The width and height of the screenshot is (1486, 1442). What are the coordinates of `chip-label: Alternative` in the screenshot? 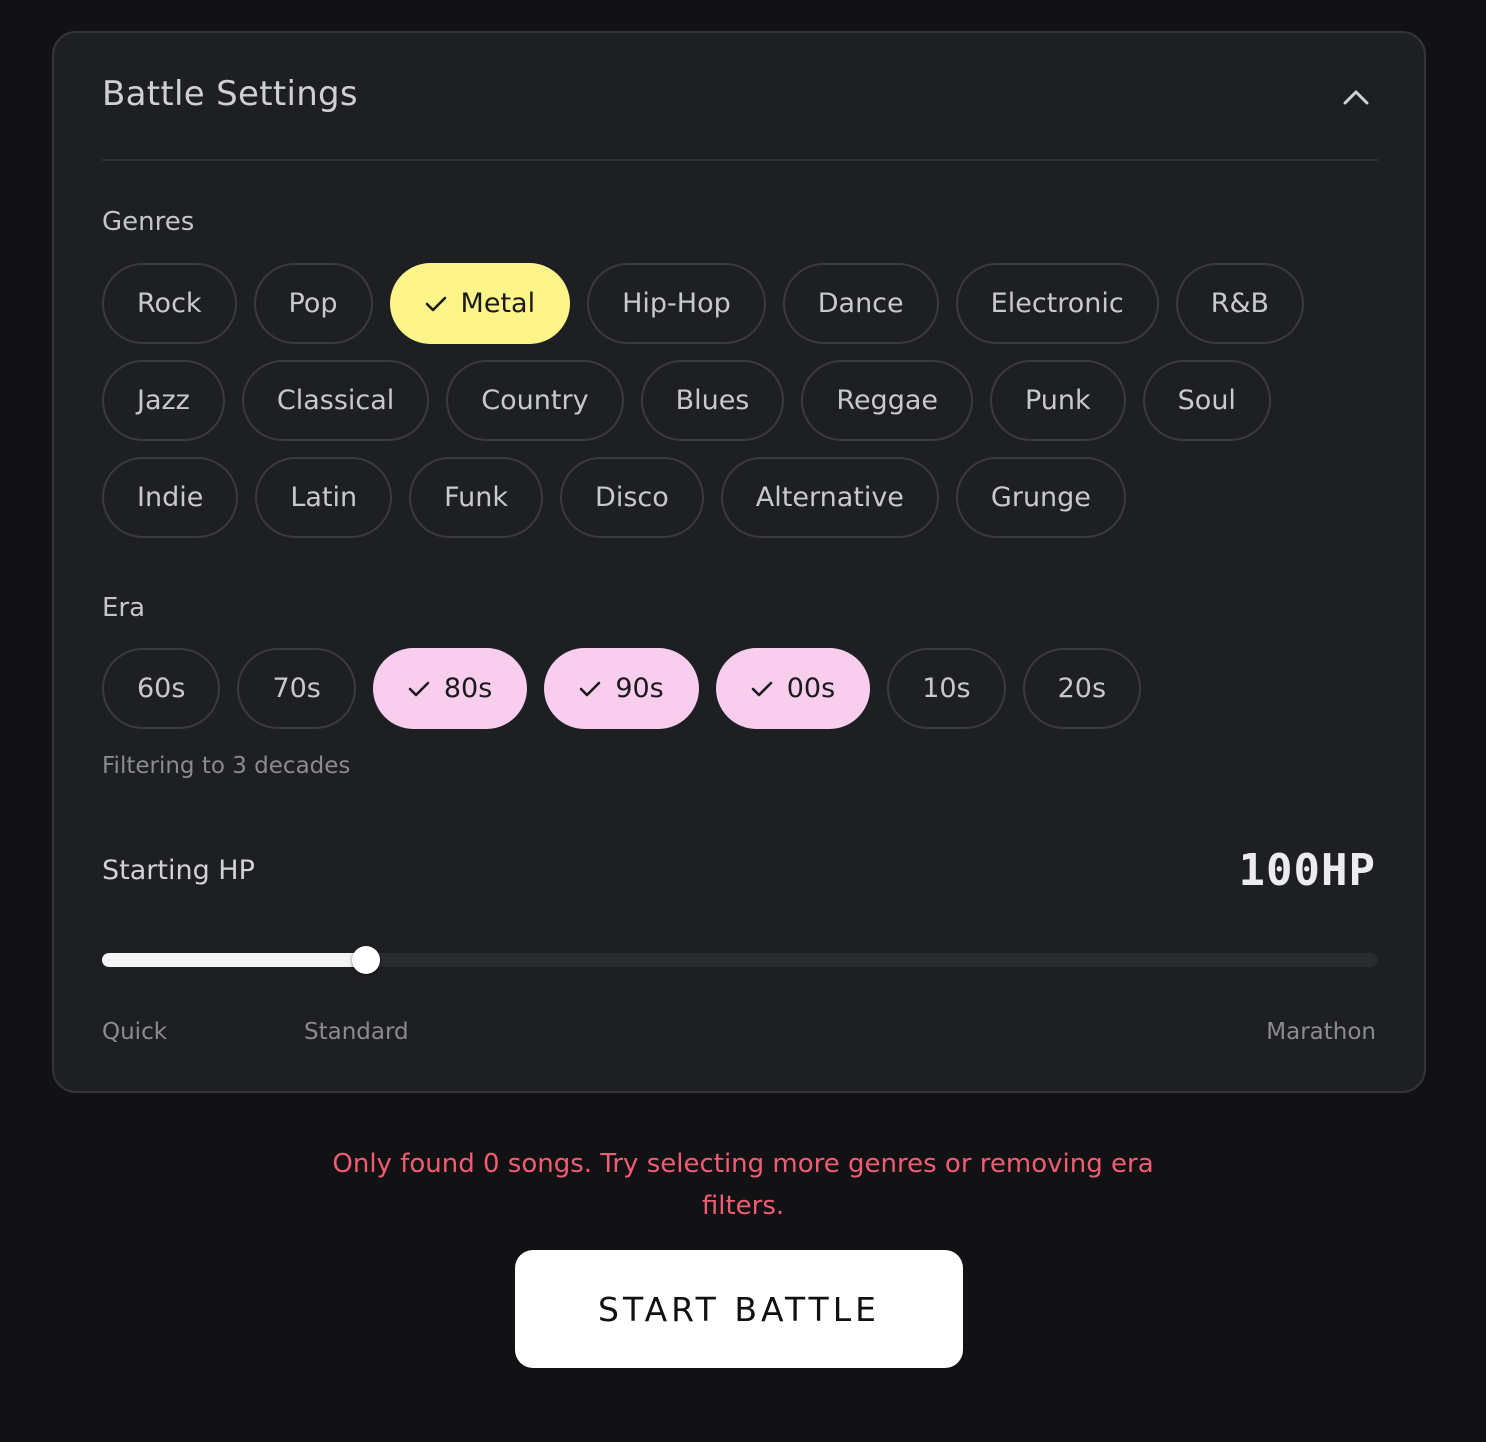 It's located at (829, 497).